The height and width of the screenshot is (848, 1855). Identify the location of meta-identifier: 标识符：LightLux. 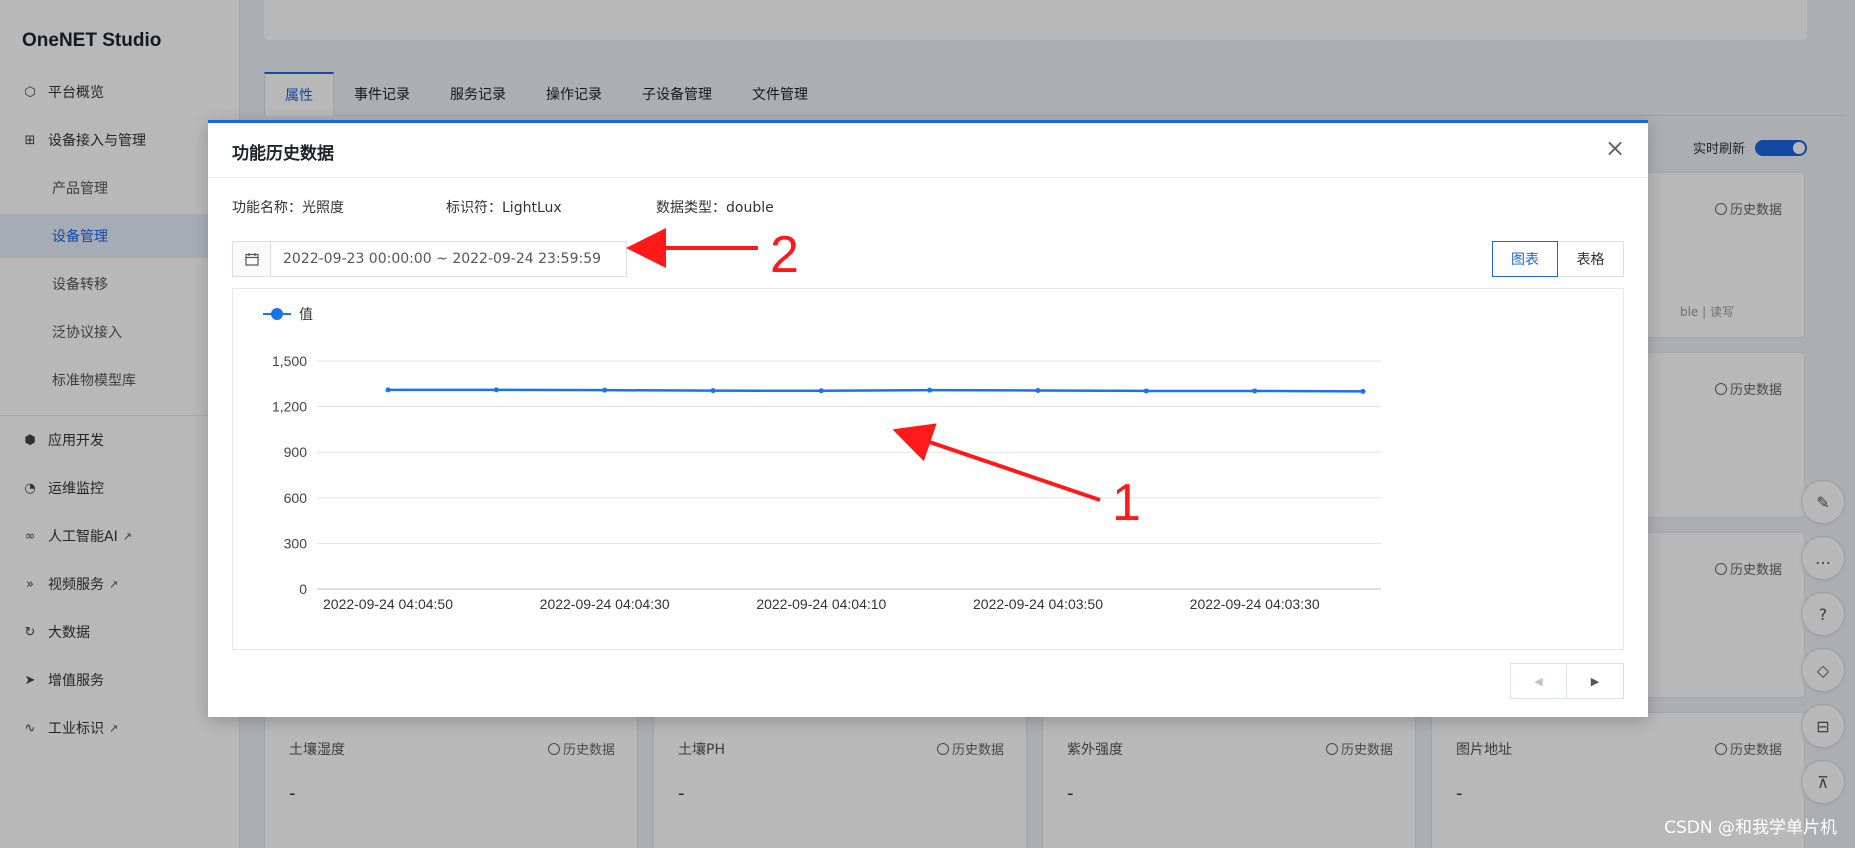
(504, 208).